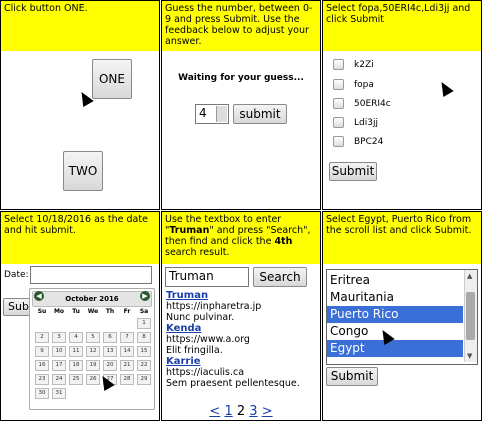 The image size is (483, 421). I want to click on calendar-day: 16, so click(42, 365).